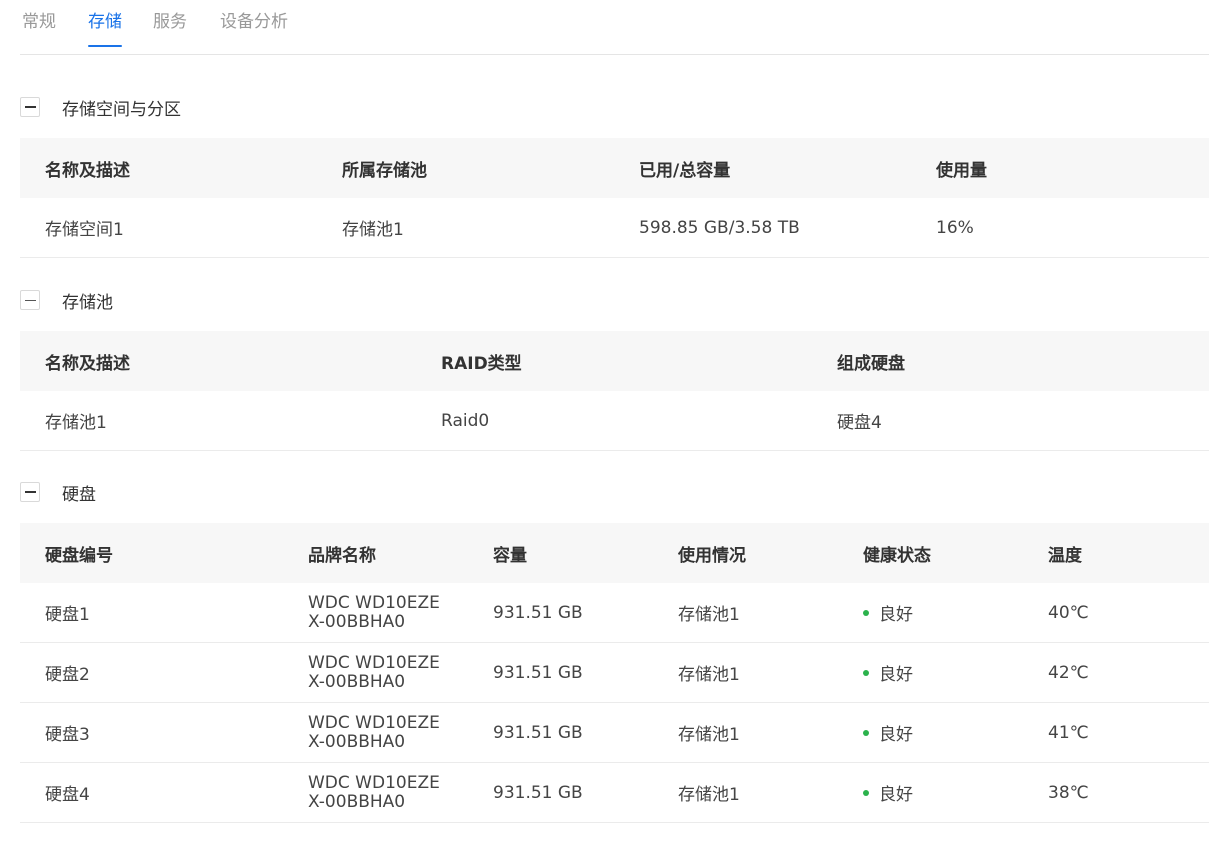  Describe the element at coordinates (465, 168) in the screenshot. I see `column-header: 所属存储池` at that location.